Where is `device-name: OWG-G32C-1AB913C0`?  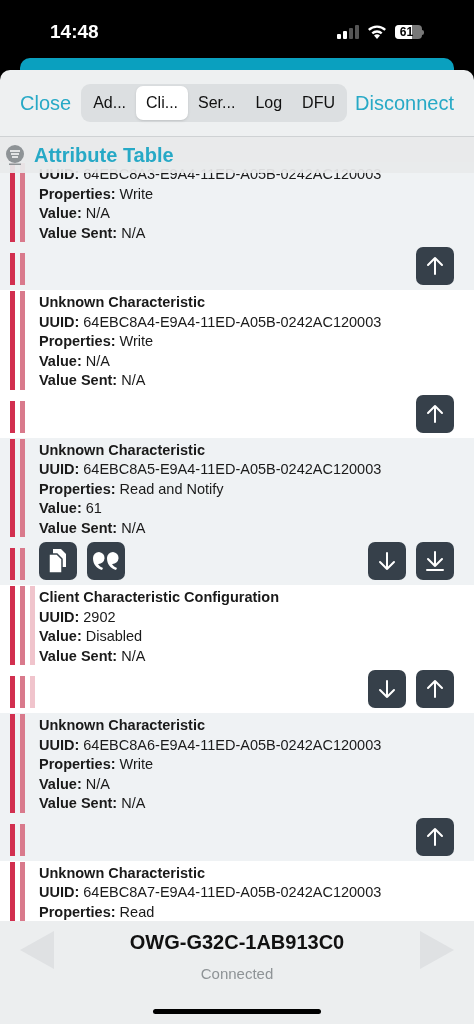 device-name: OWG-G32C-1AB913C0 is located at coordinates (237, 942).